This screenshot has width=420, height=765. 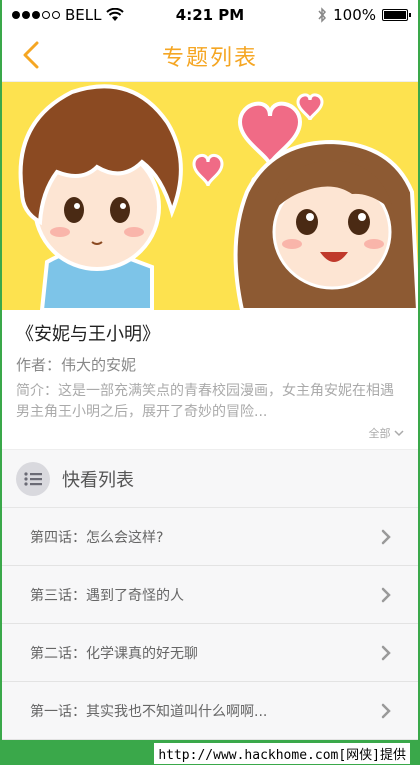 I want to click on watermark-text: http://www.hackhome.com[网侠]提供, so click(x=282, y=753).